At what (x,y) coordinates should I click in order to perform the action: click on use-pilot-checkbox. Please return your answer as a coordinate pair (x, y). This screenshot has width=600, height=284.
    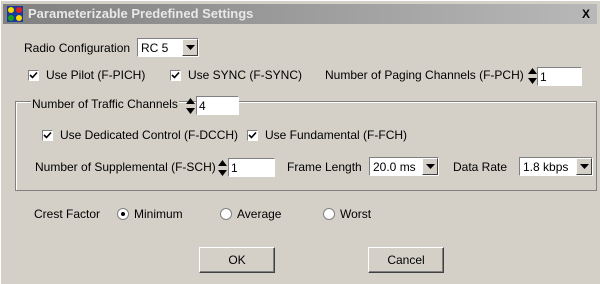
    Looking at the image, I should click on (33, 75).